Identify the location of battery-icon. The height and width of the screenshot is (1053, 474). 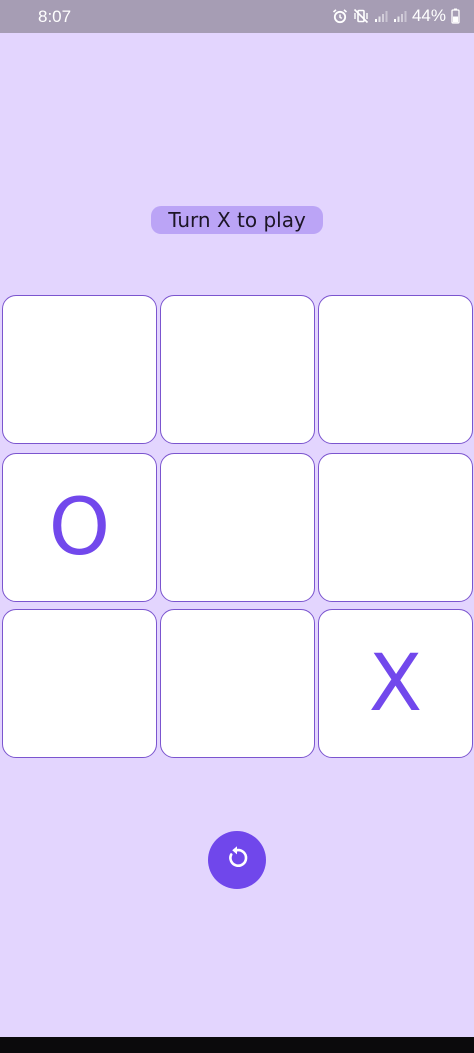
(455, 16).